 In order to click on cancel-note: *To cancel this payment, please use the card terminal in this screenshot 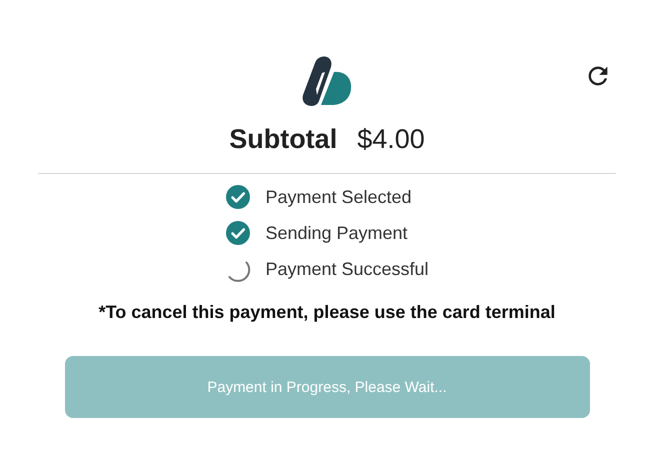, I will do `click(327, 312)`.